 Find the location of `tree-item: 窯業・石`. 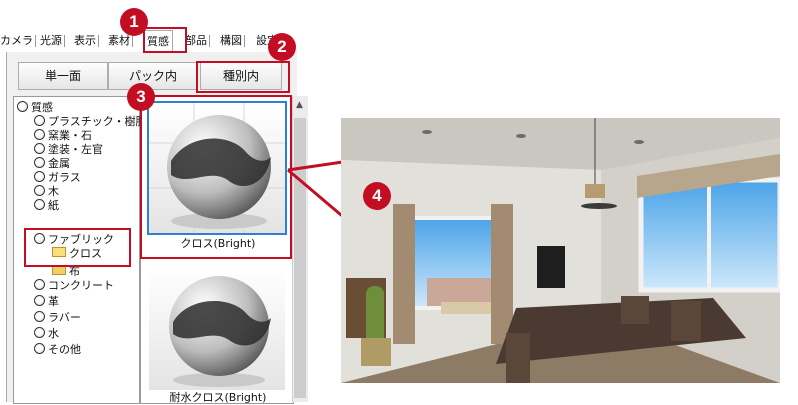

tree-item: 窯業・石 is located at coordinates (63, 136).